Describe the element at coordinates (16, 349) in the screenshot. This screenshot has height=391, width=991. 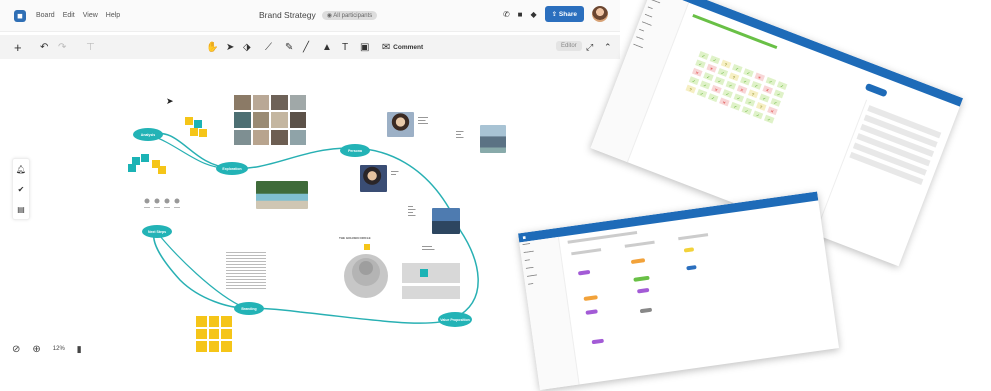
I see `navigate-icon: ⊘` at that location.